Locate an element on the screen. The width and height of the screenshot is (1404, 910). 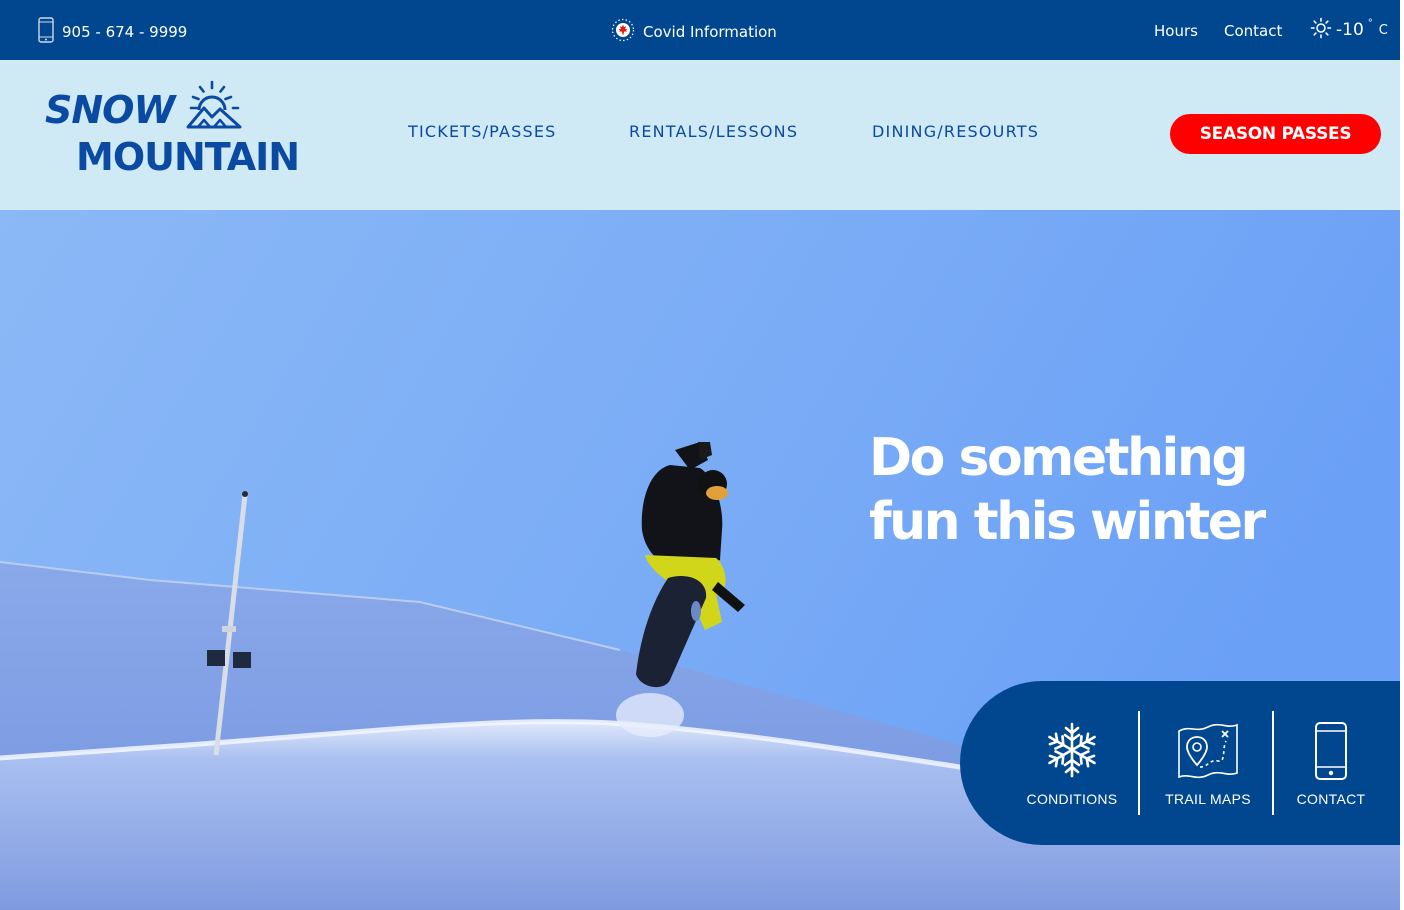
nav-tickets-passes: TICKETS/PASSES is located at coordinates (482, 131).